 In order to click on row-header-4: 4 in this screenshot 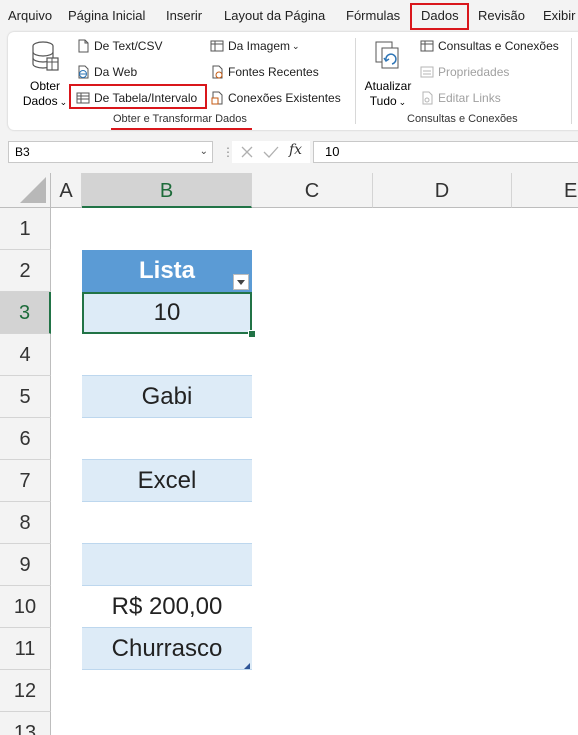, I will do `click(25, 355)`.